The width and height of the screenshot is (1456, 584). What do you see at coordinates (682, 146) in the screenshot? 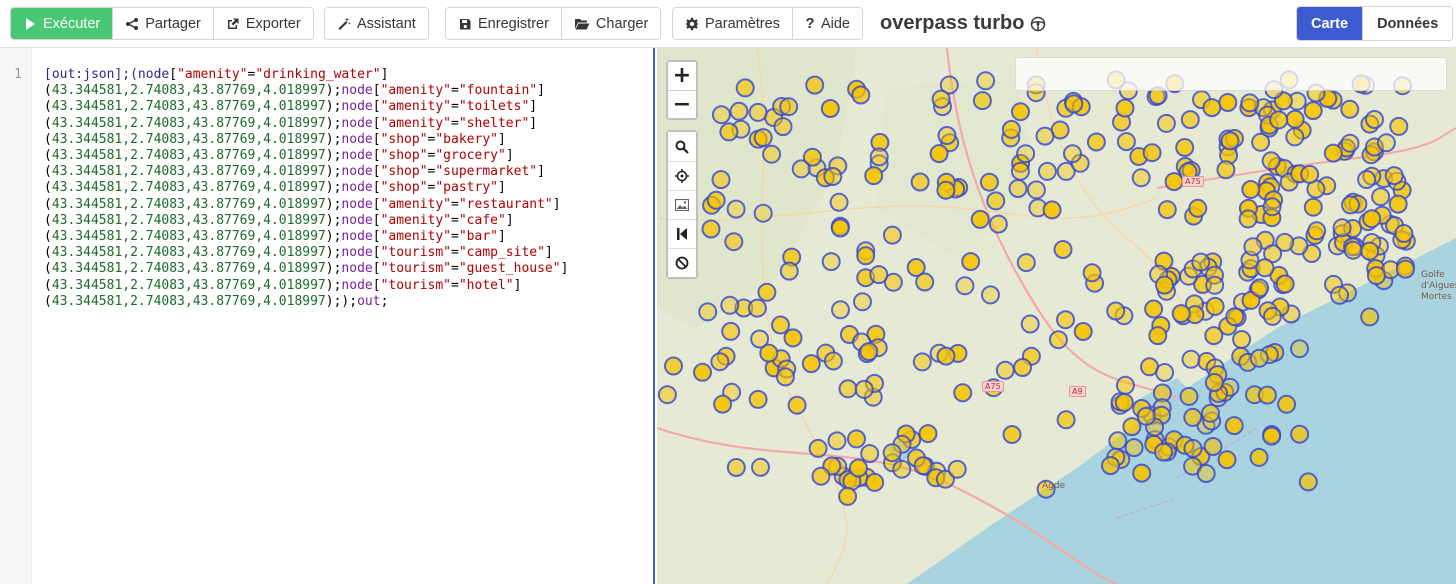
I see `zoom-to-data-button` at bounding box center [682, 146].